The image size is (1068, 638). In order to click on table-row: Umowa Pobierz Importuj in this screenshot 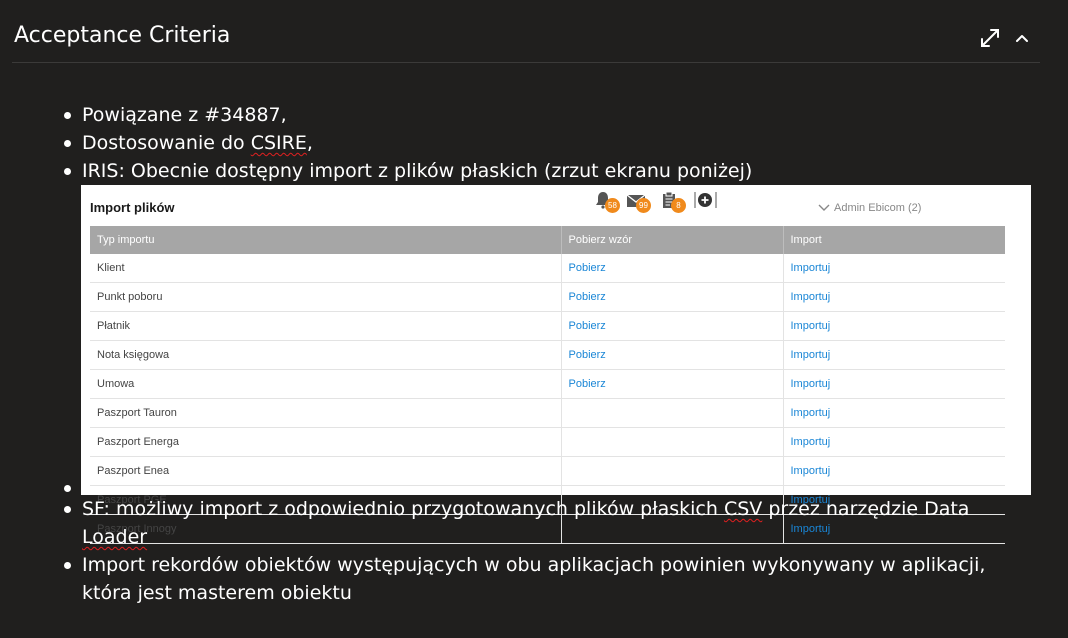, I will do `click(547, 384)`.